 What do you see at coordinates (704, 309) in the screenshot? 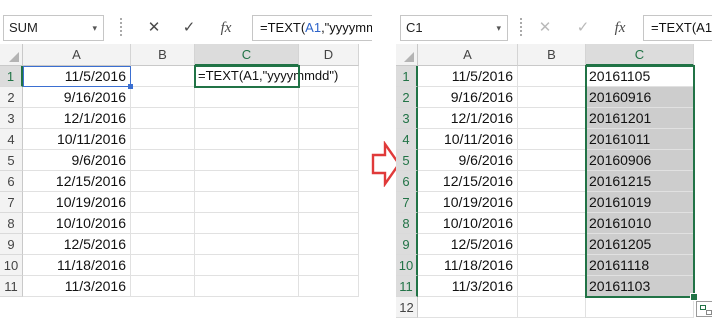
I see `quick-analysis-icon` at bounding box center [704, 309].